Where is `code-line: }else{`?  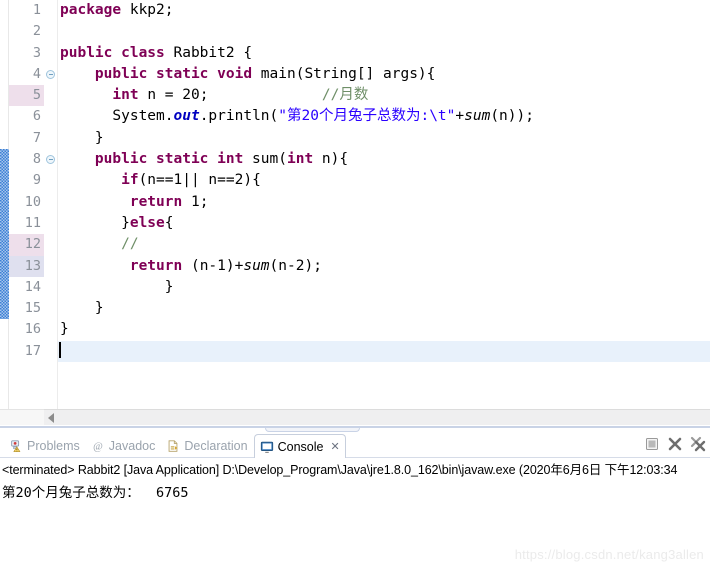
code-line: }else{ is located at coordinates (384, 223).